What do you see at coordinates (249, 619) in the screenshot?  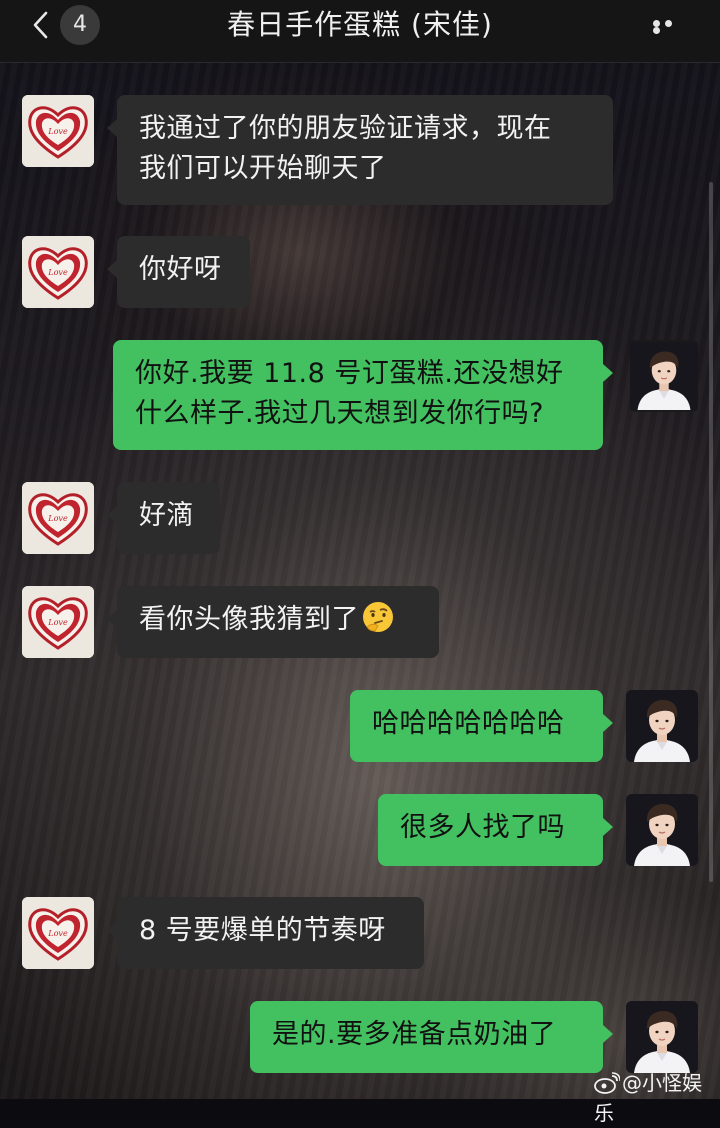 I see `message-text-line: 看你头像我猜到了` at bounding box center [249, 619].